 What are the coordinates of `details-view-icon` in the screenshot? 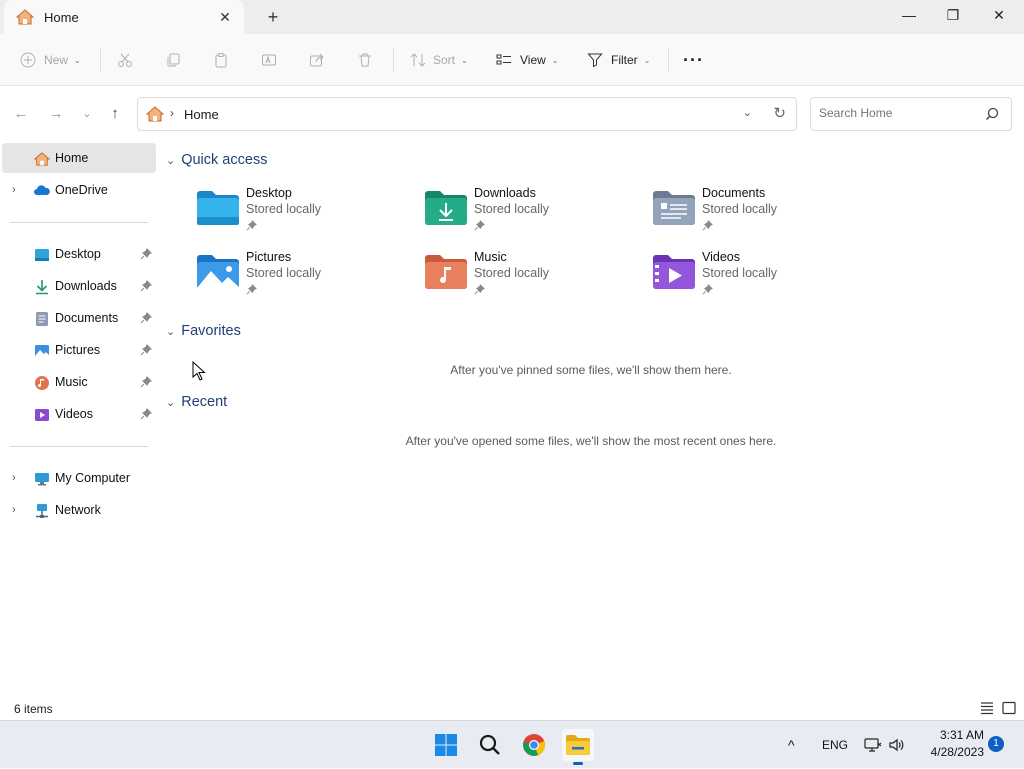 It's located at (987, 708).